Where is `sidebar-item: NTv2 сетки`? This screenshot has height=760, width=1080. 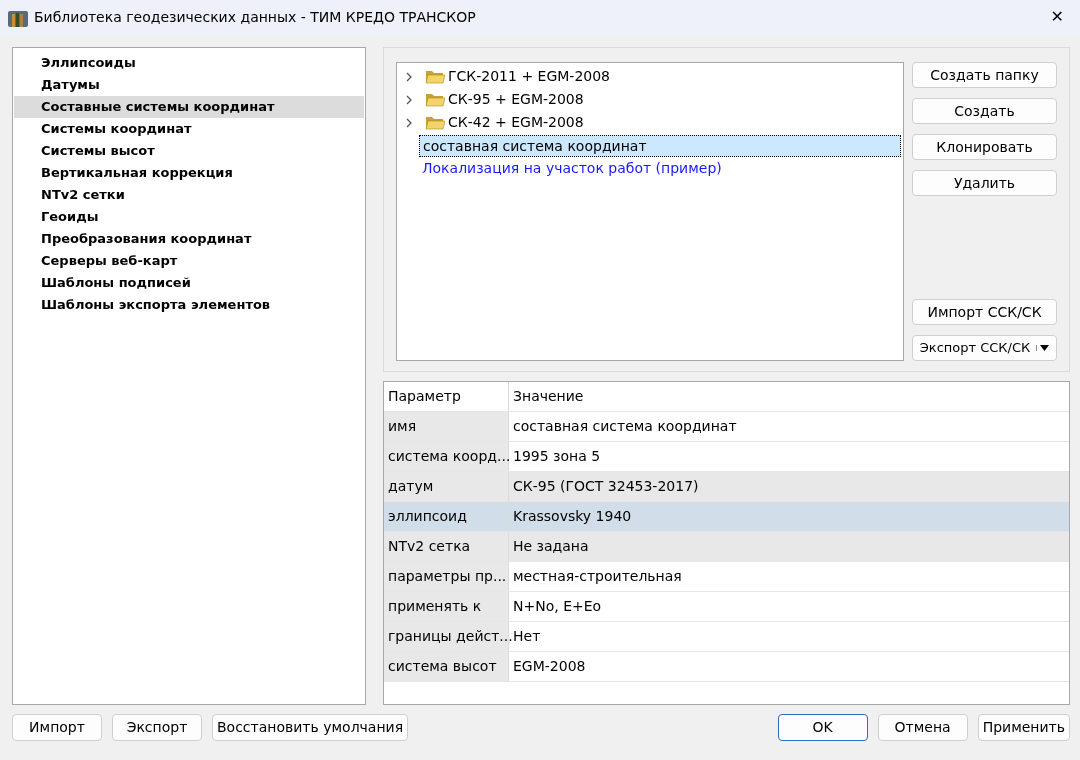
sidebar-item: NTv2 сетки is located at coordinates (189, 195).